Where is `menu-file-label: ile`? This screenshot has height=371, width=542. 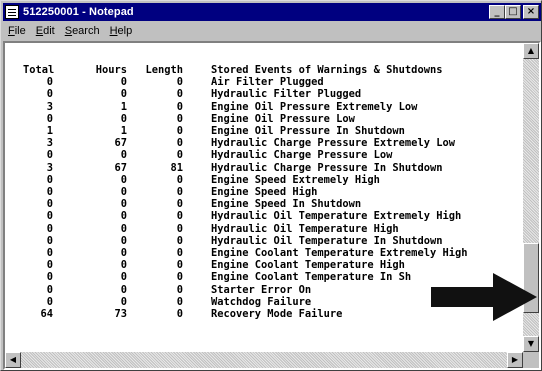
menu-file-label: ile is located at coordinates (20, 31).